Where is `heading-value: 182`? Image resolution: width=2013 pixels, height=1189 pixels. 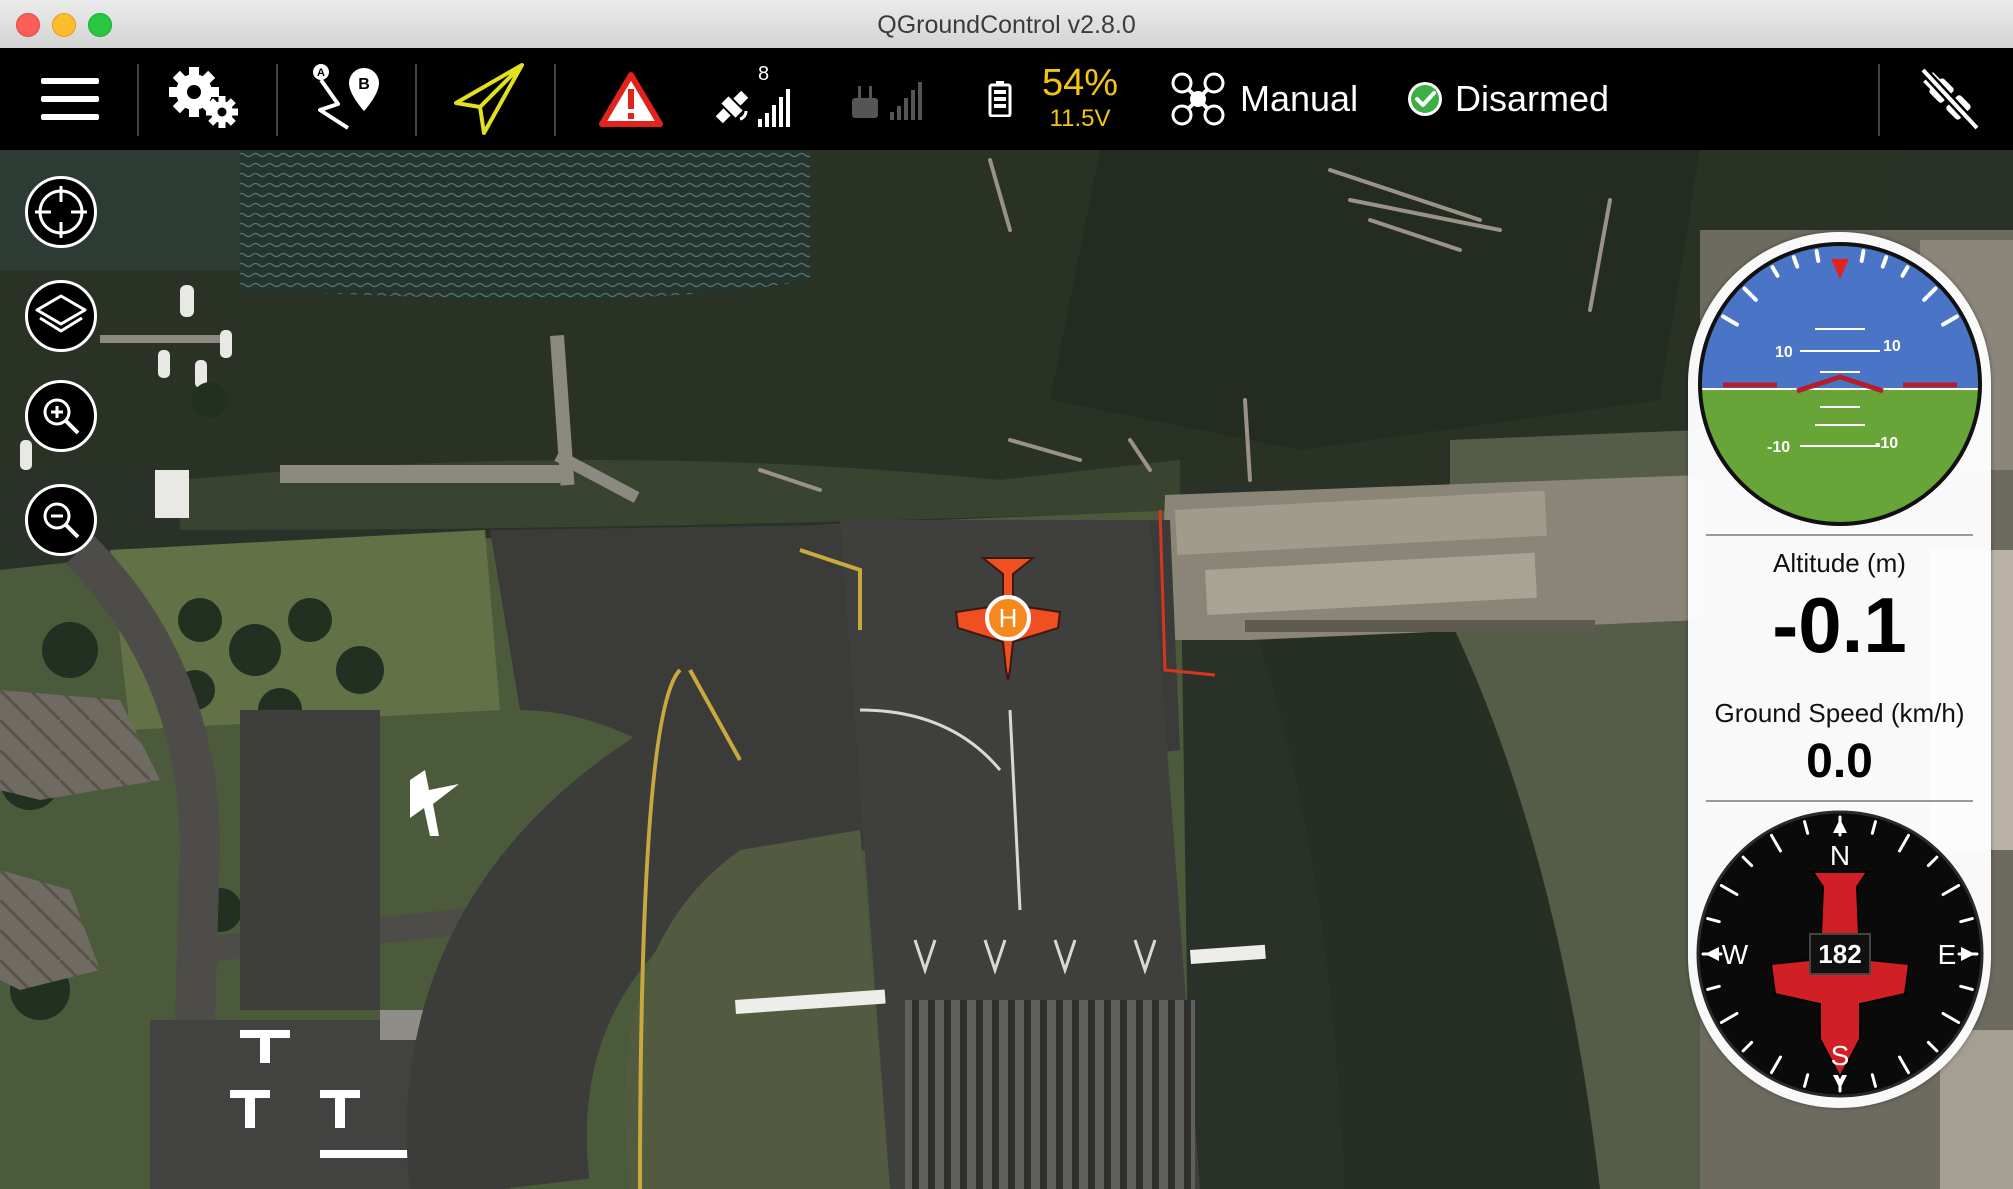
heading-value: 182 is located at coordinates (1839, 954).